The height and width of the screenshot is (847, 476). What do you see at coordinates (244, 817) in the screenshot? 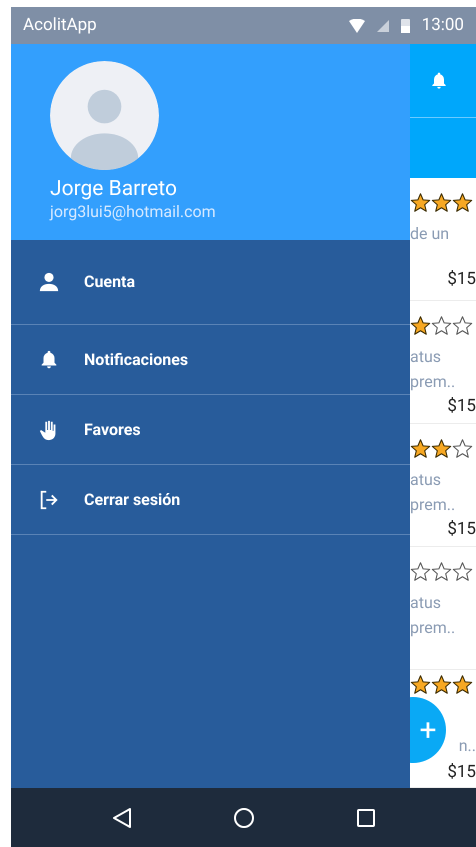
I see `home-icon` at bounding box center [244, 817].